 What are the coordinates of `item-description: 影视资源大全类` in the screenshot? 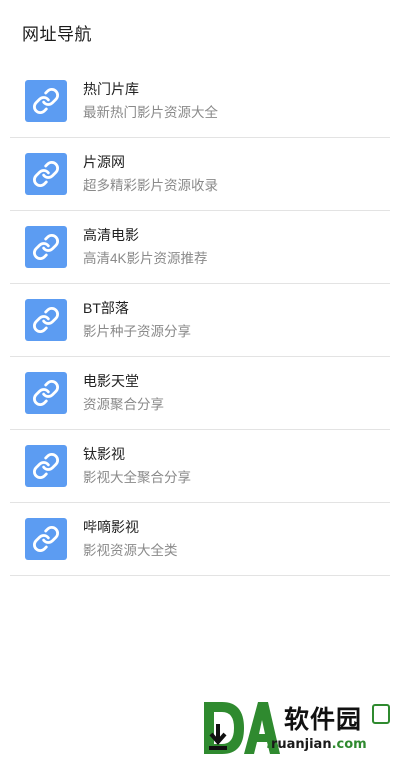 It's located at (130, 550).